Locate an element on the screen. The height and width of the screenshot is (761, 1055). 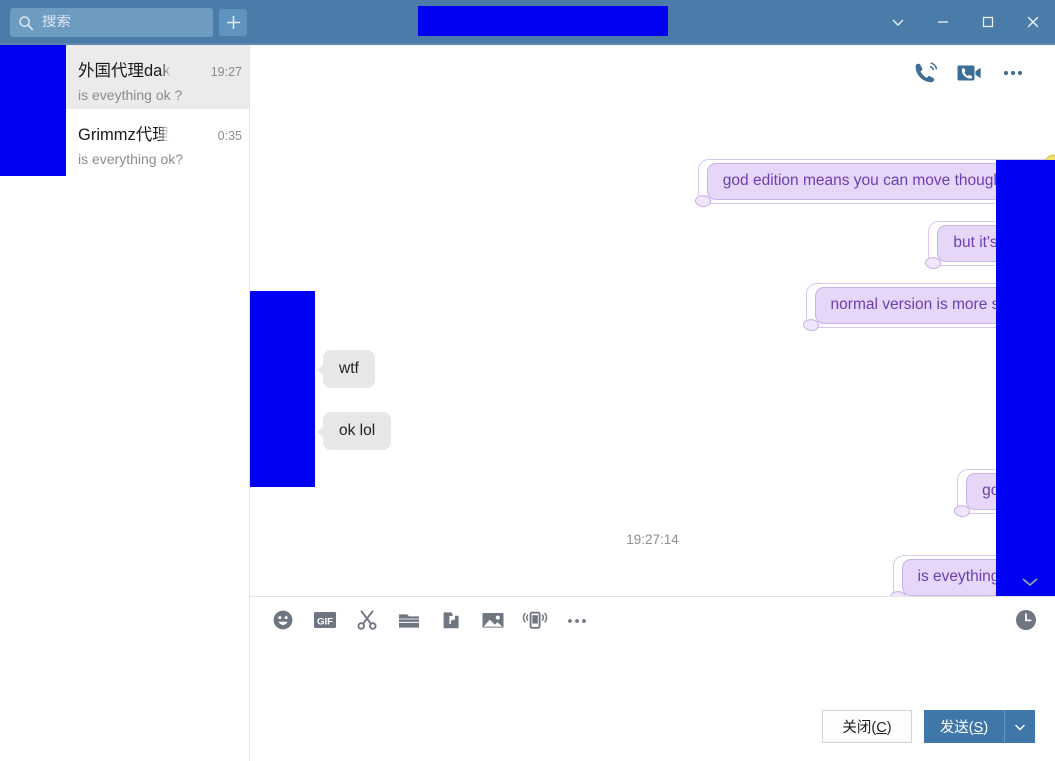
svg-text: GIF is located at coordinates (325, 621).